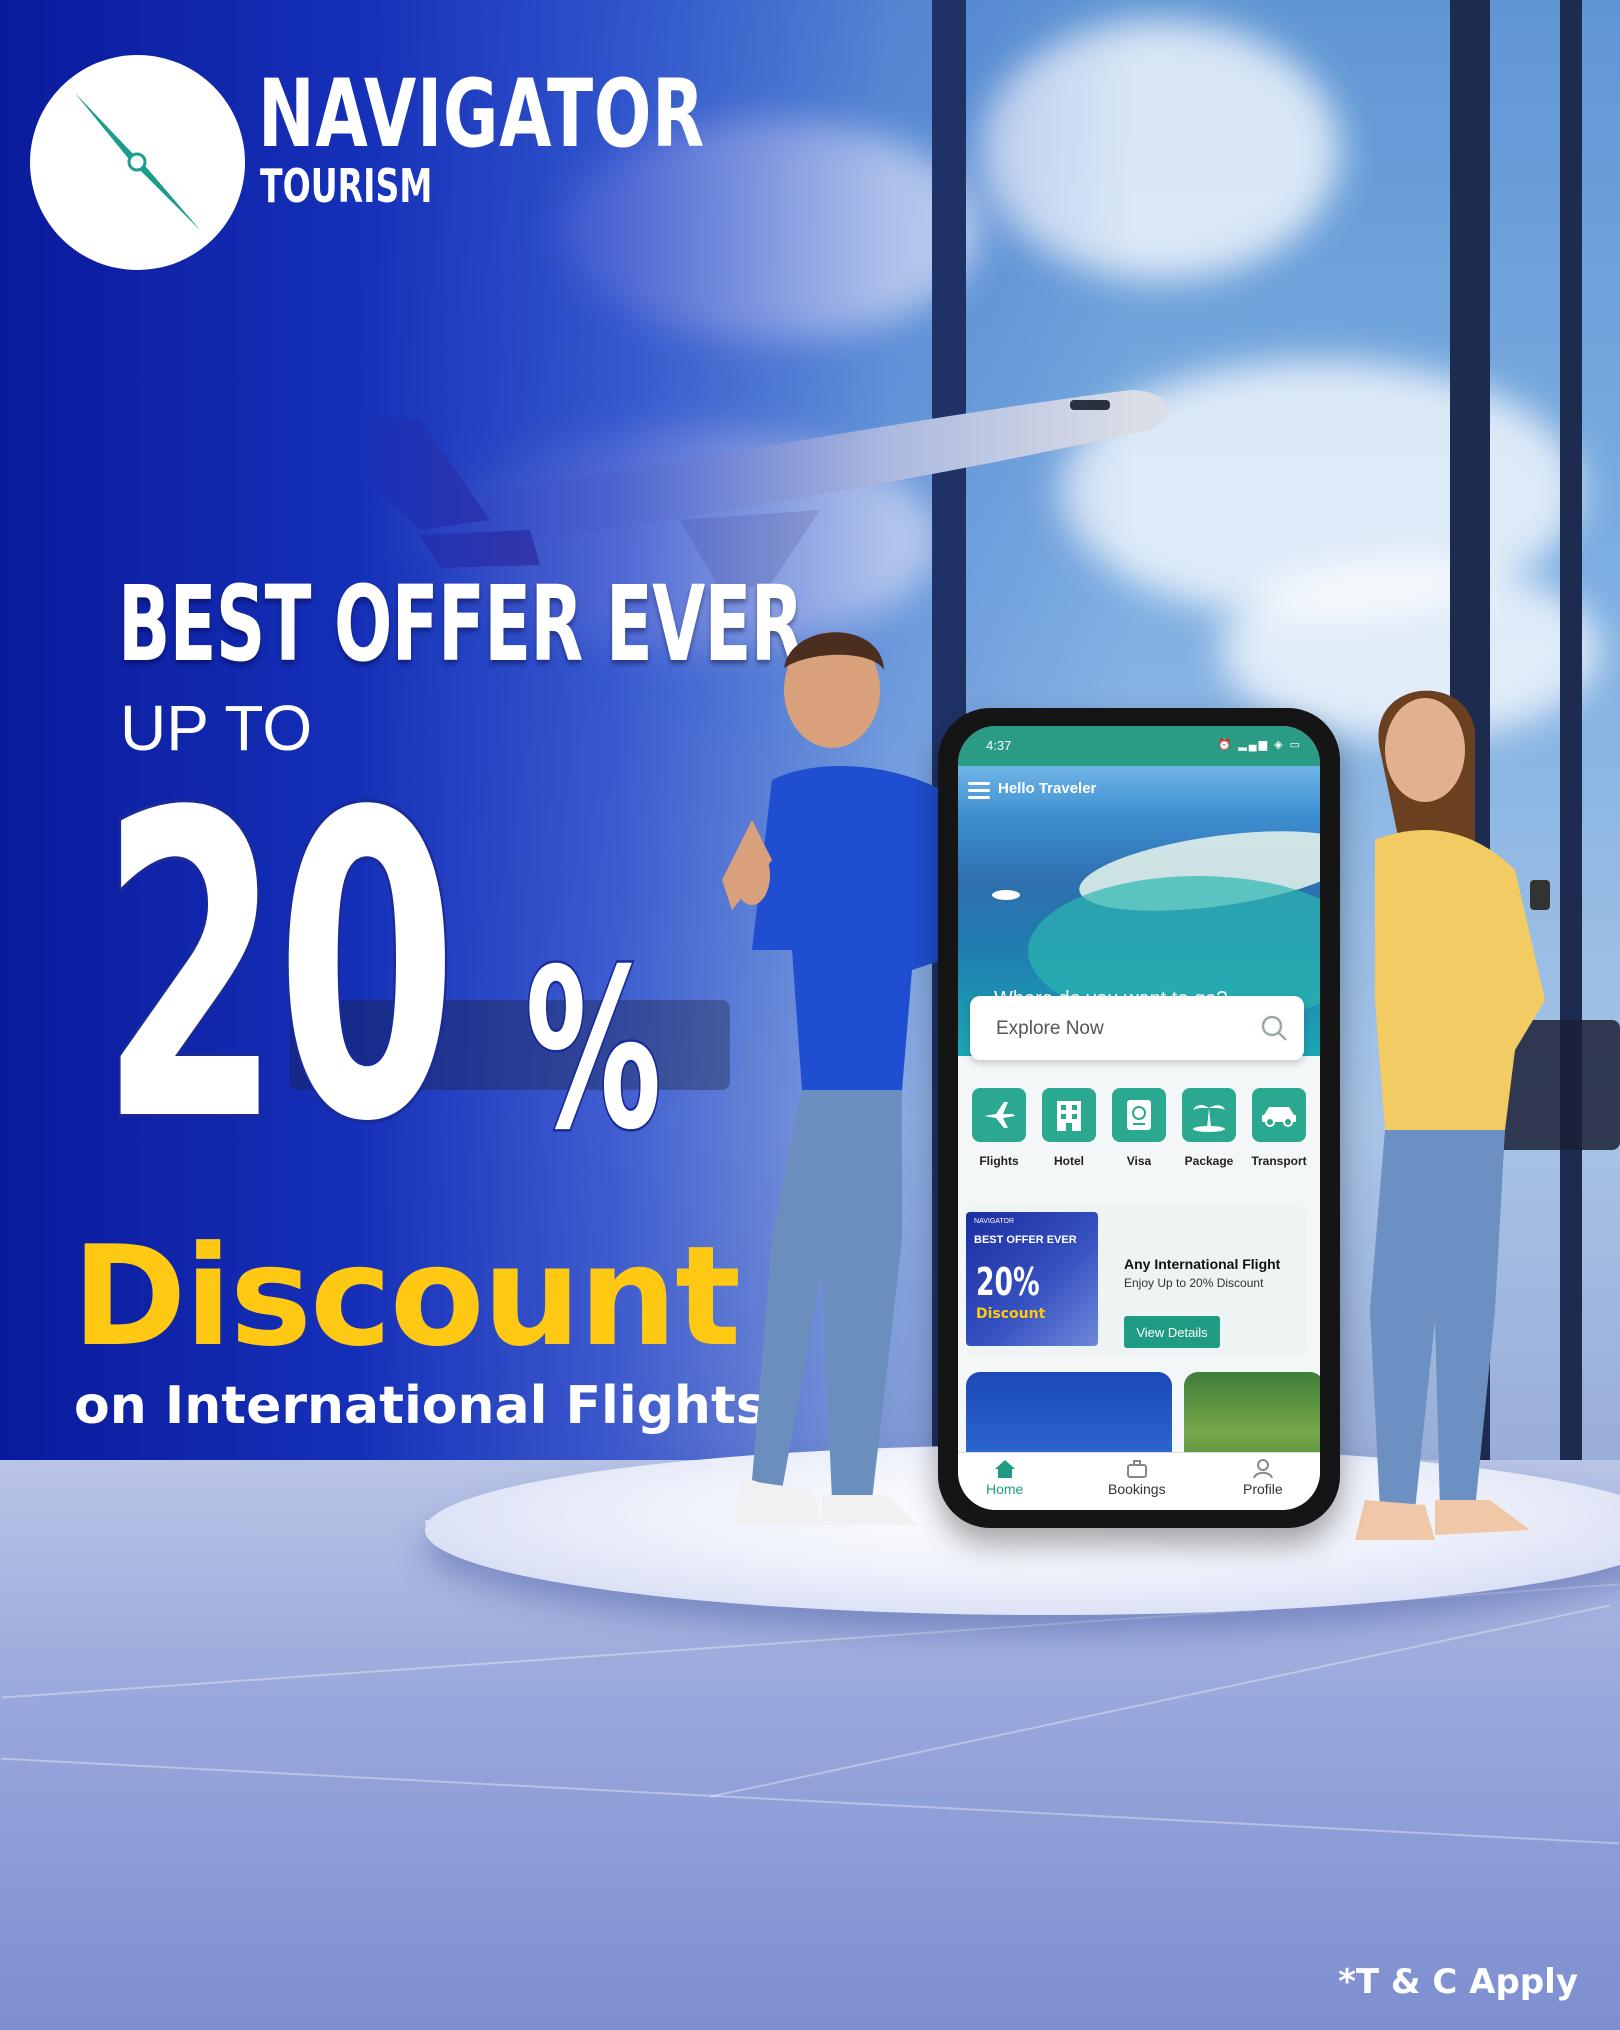 The width and height of the screenshot is (1620, 2030). I want to click on search-field: Explore Now, so click(1137, 1028).